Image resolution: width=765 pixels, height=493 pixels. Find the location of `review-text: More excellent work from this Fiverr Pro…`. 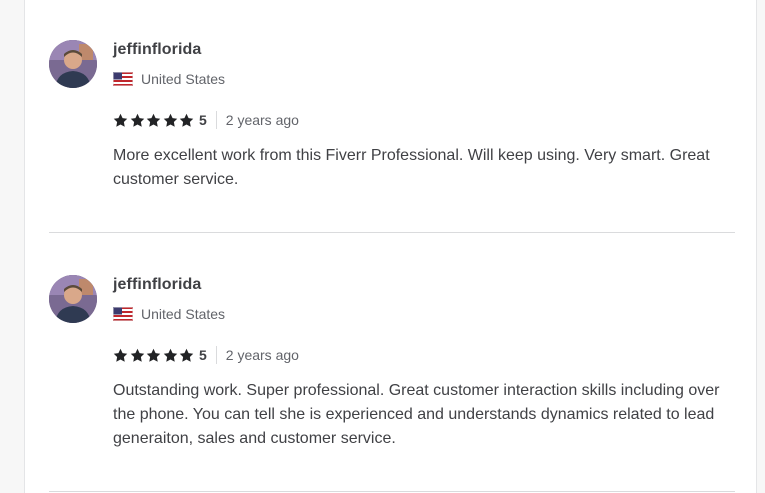

review-text: More excellent work from this Fiverr Pro… is located at coordinates (411, 167).